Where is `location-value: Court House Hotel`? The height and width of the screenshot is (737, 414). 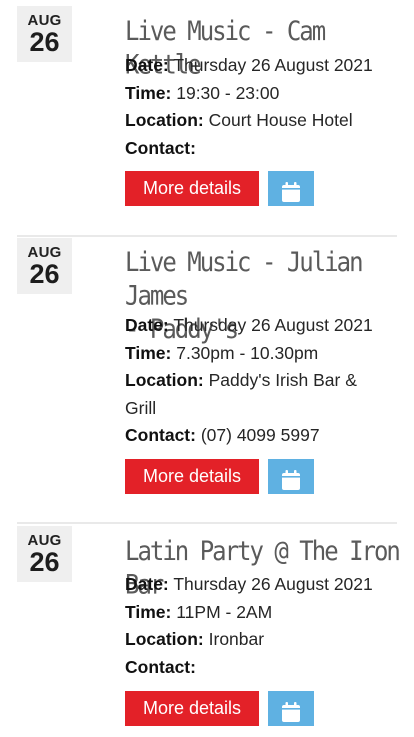 location-value: Court House Hotel is located at coordinates (280, 120).